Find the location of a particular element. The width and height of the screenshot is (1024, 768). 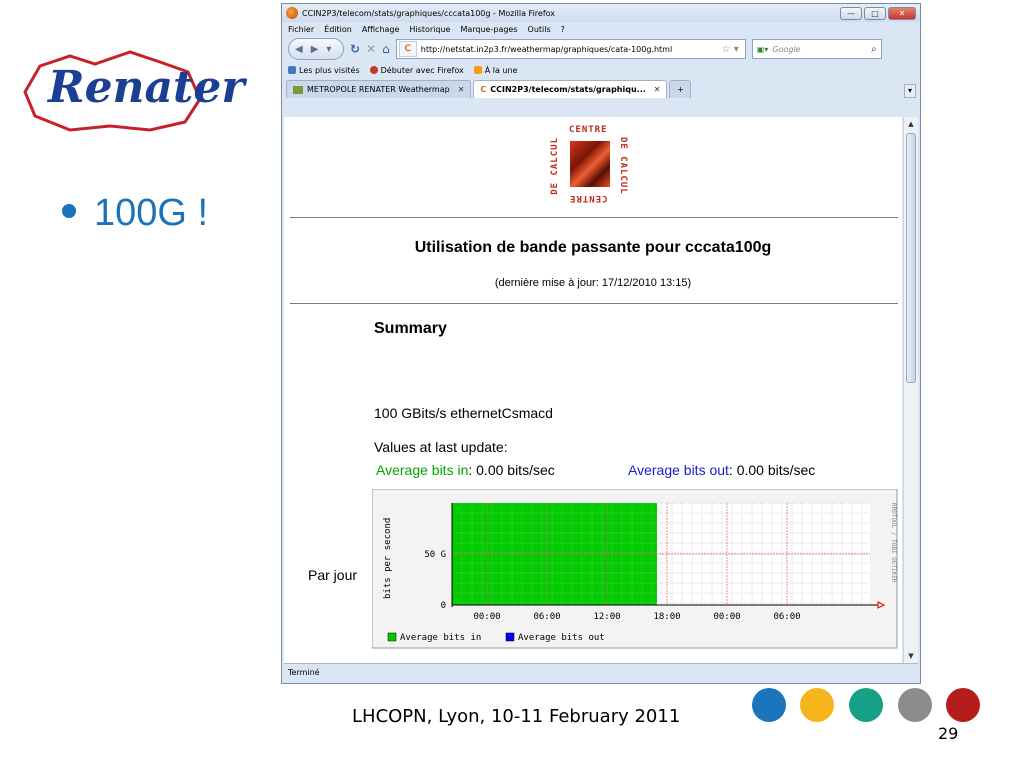

search-icon: ⌕ is located at coordinates (874, 49).